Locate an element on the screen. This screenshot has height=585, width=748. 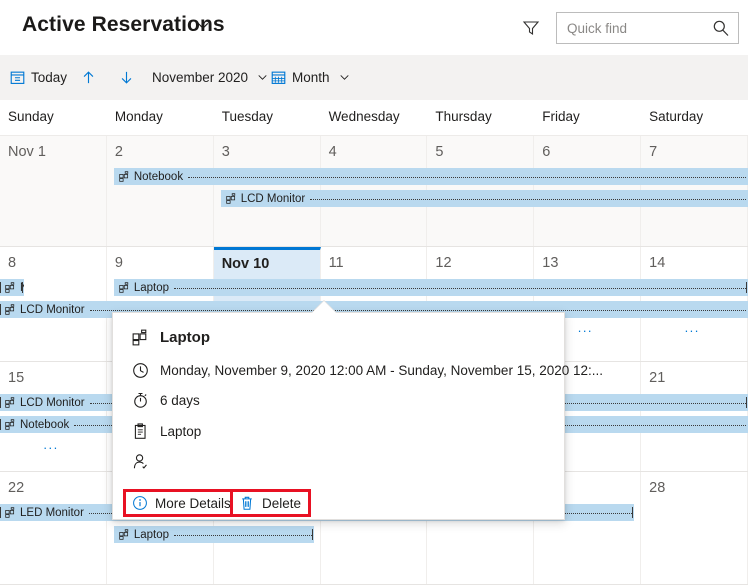
day-cell: 22 is located at coordinates (53, 528).